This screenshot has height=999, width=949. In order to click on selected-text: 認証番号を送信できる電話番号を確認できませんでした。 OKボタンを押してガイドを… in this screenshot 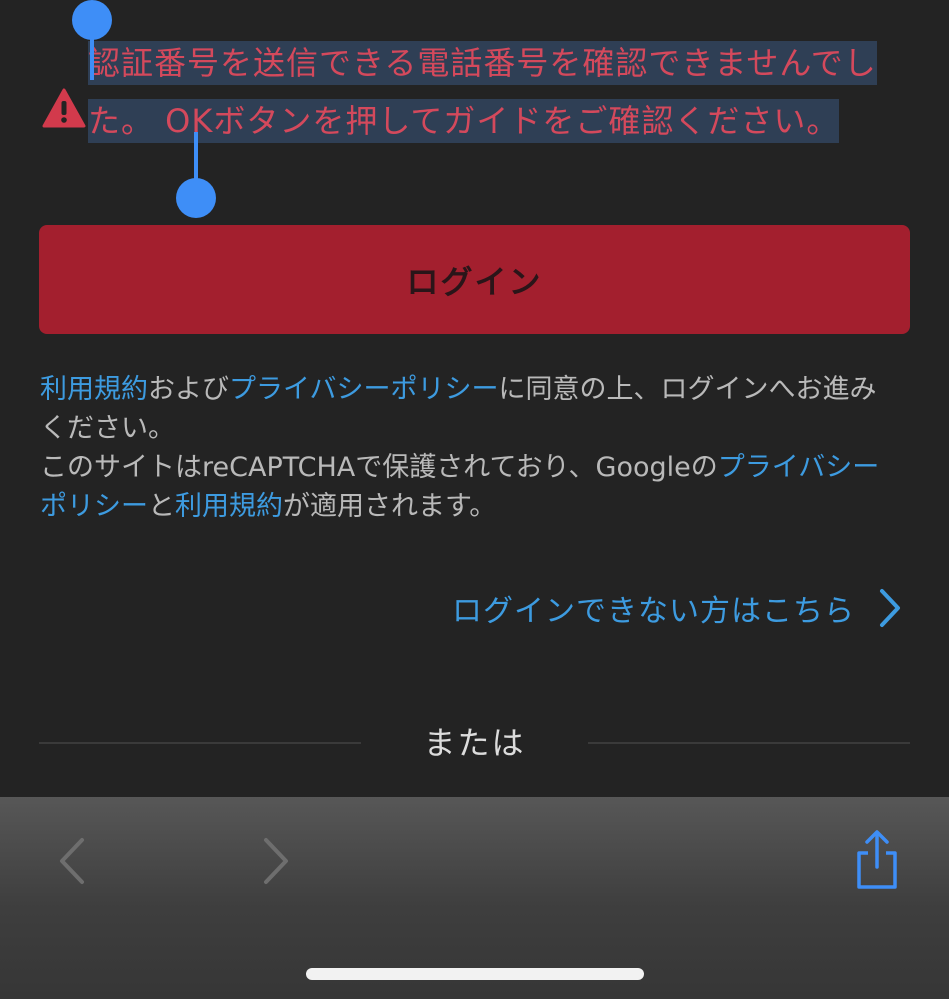, I will do `click(482, 92)`.